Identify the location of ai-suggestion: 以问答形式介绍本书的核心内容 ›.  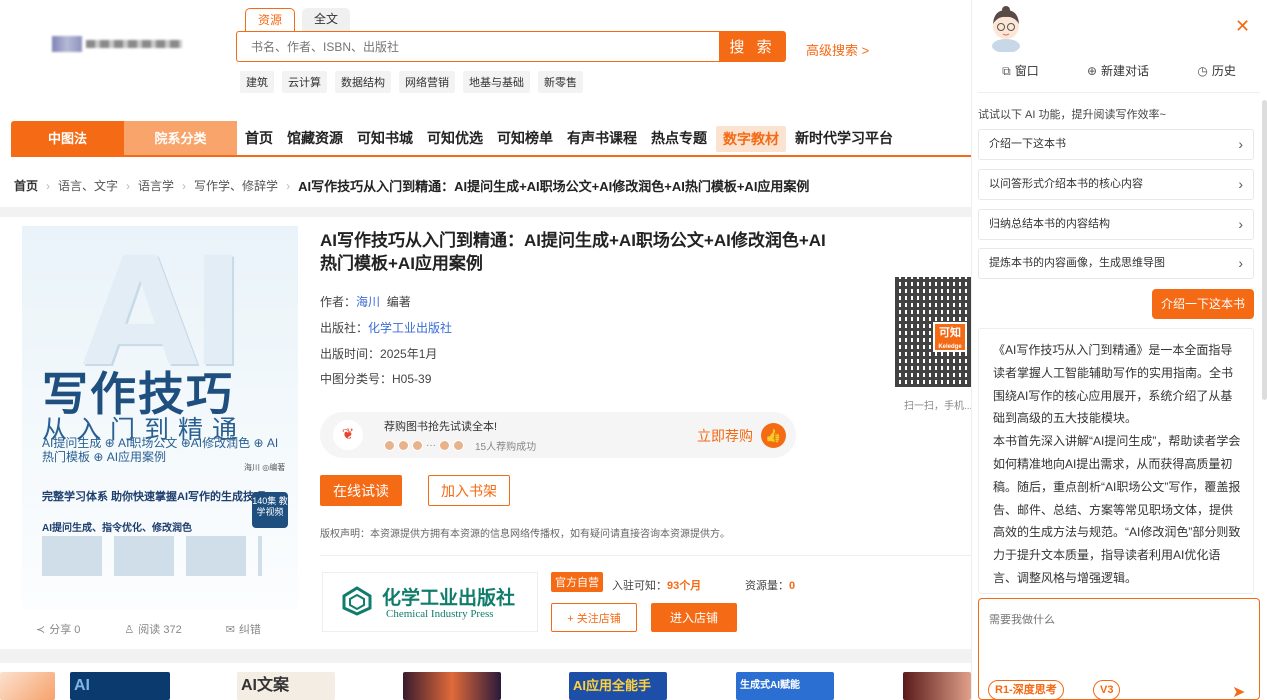
(1116, 184).